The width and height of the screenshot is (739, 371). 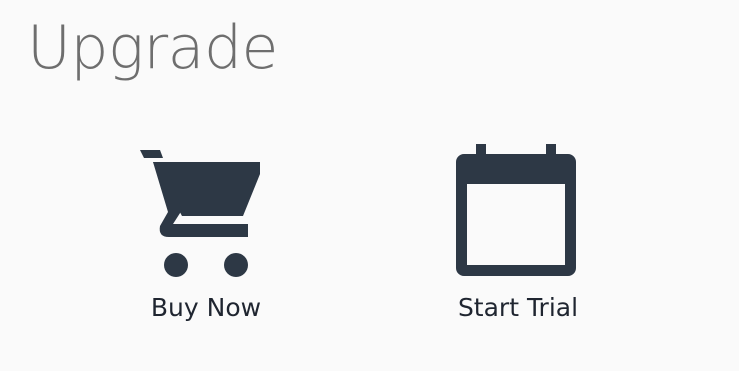 I want to click on calendar-icon, so click(x=518, y=208).